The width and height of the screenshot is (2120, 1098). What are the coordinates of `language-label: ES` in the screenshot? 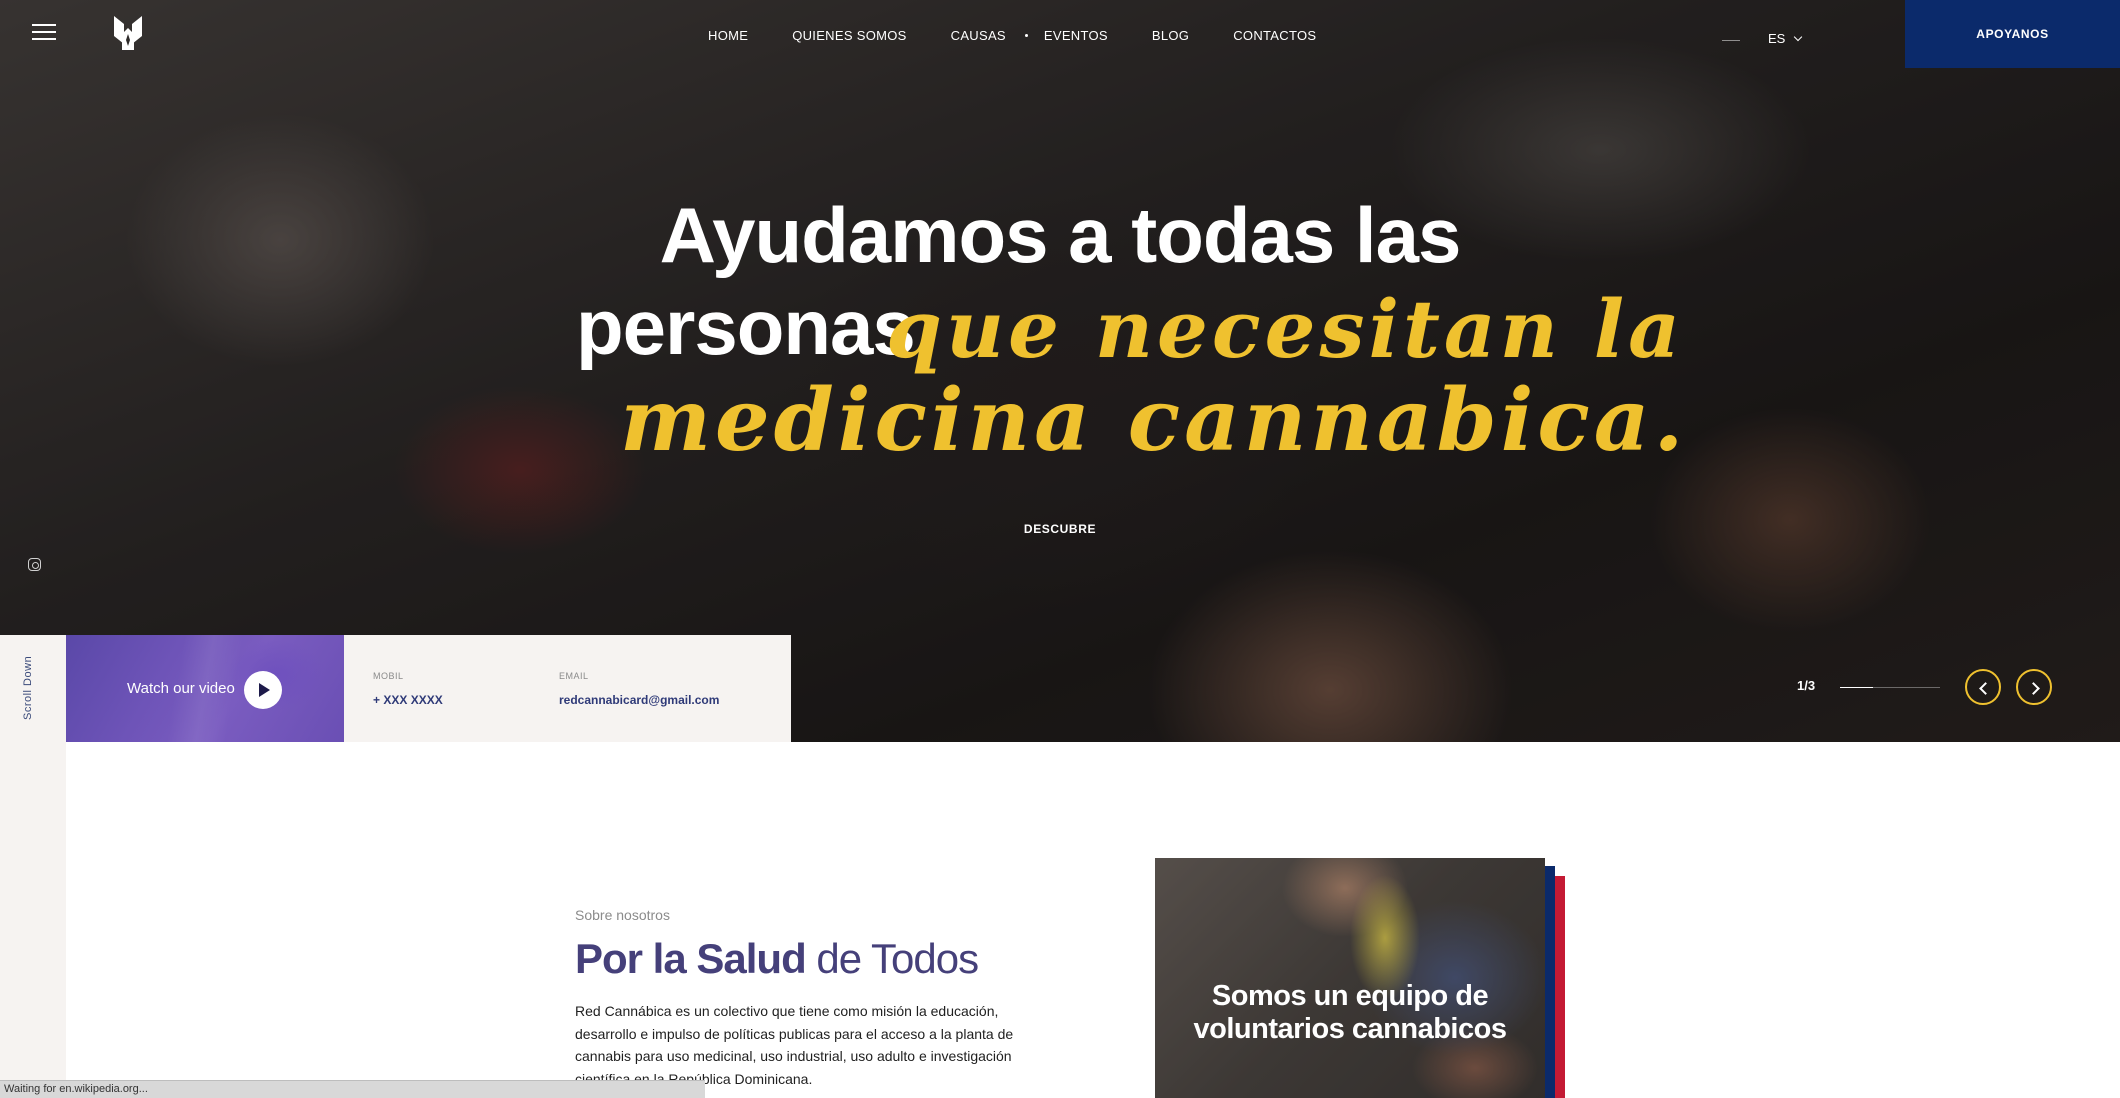 It's located at (1777, 38).